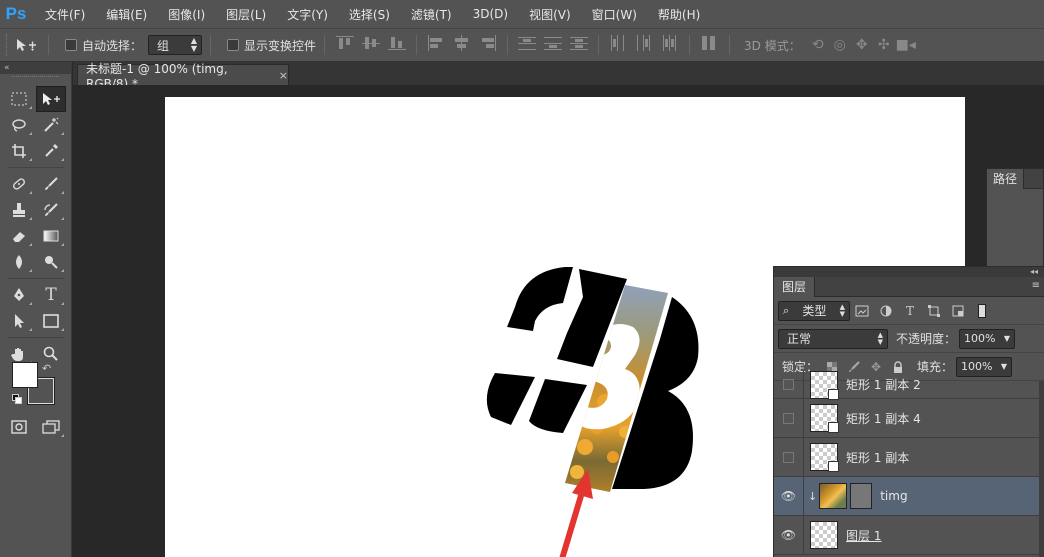  Describe the element at coordinates (884, 45) in the screenshot. I see `3d-slide-icon: ✣` at that location.